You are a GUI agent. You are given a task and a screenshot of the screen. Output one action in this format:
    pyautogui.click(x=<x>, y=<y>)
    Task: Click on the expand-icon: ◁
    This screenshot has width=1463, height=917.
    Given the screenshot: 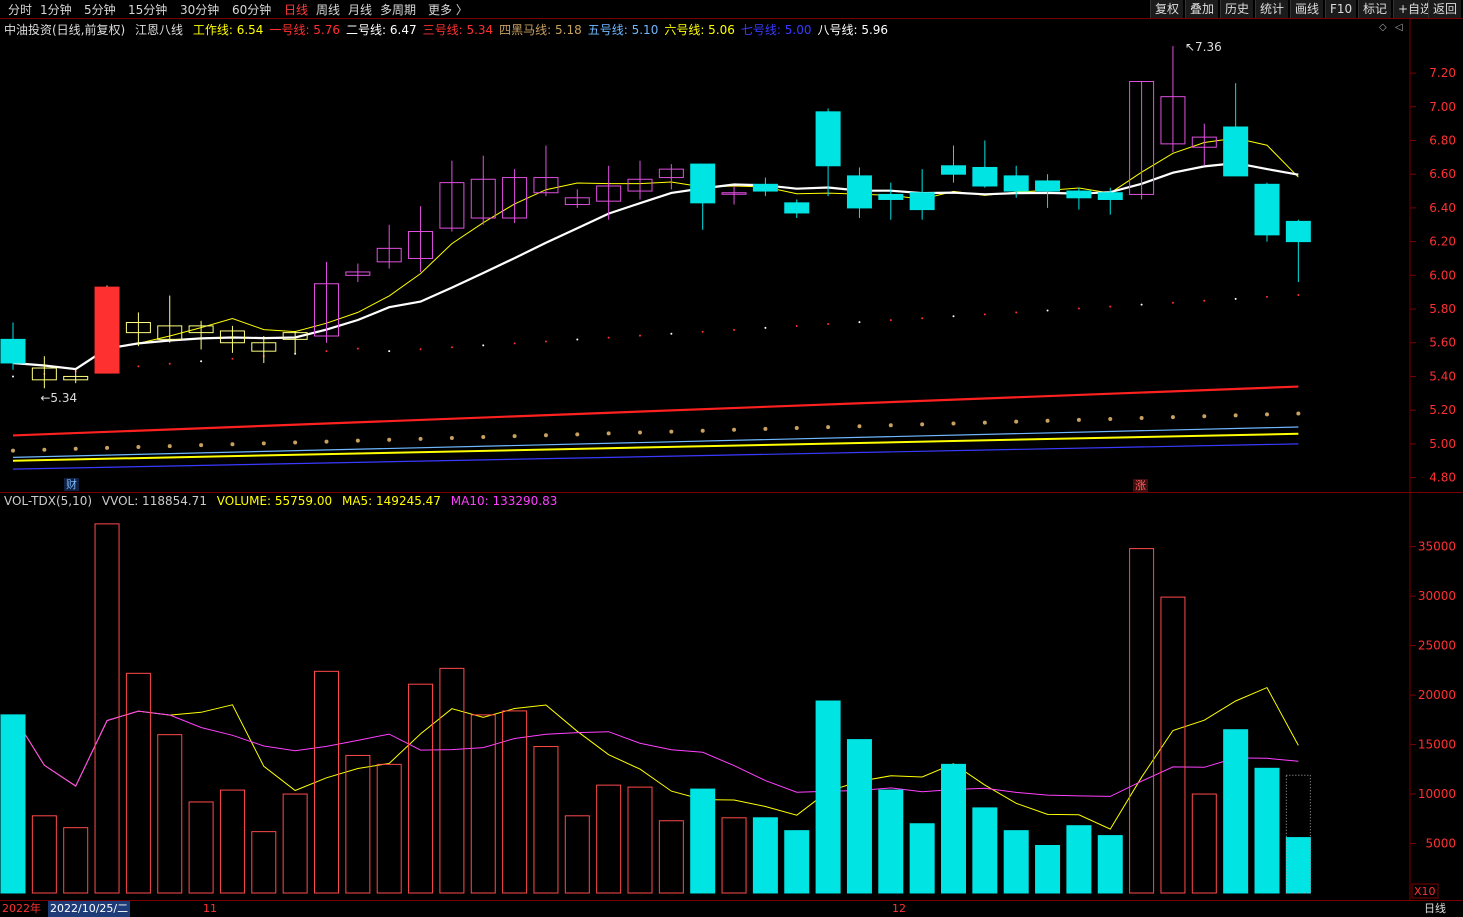 What is the action you would take?
    pyautogui.click(x=1399, y=27)
    